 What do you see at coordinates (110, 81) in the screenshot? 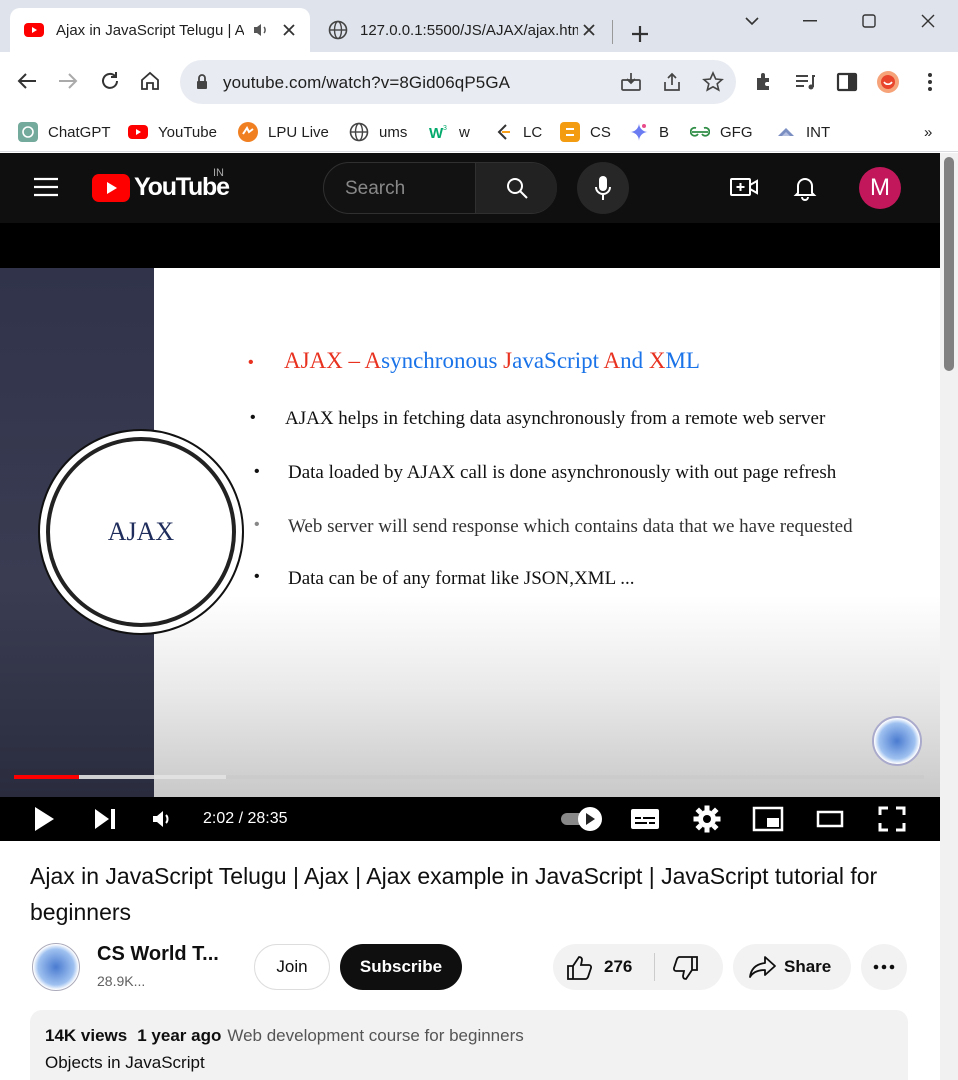
I see `reload-icon` at bounding box center [110, 81].